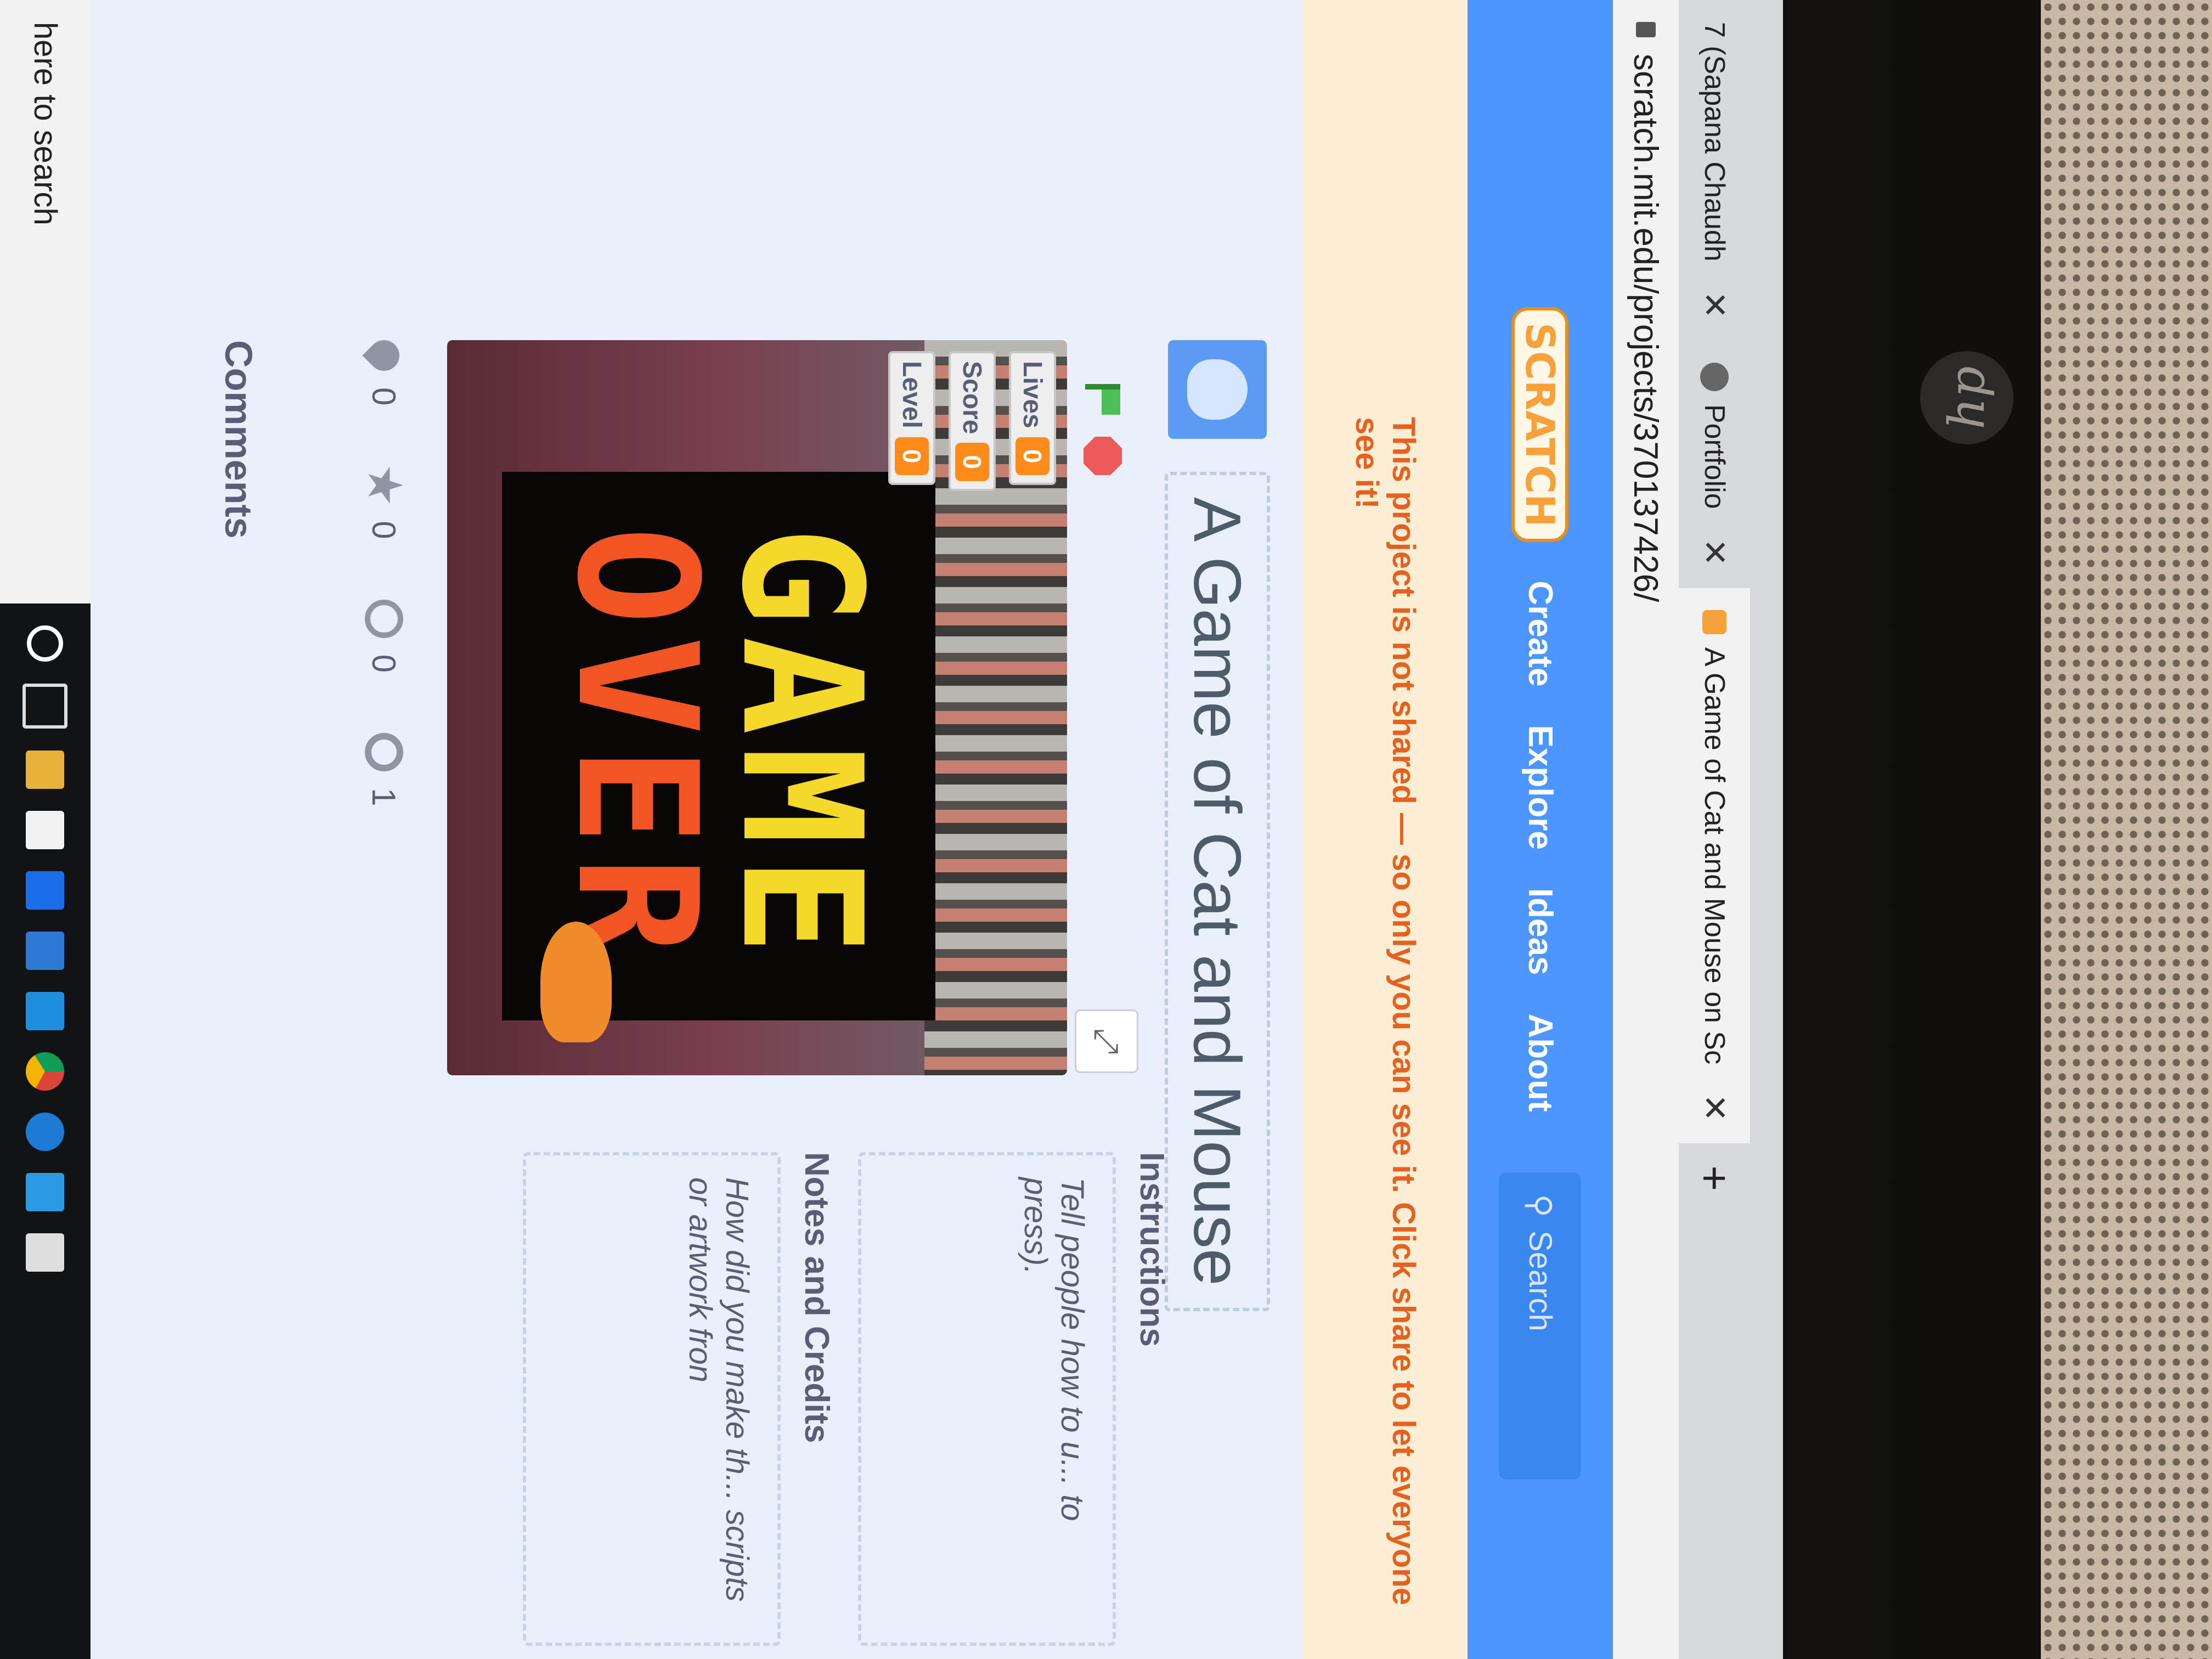  Describe the element at coordinates (384, 797) in the screenshot. I see `view-count: 1` at that location.